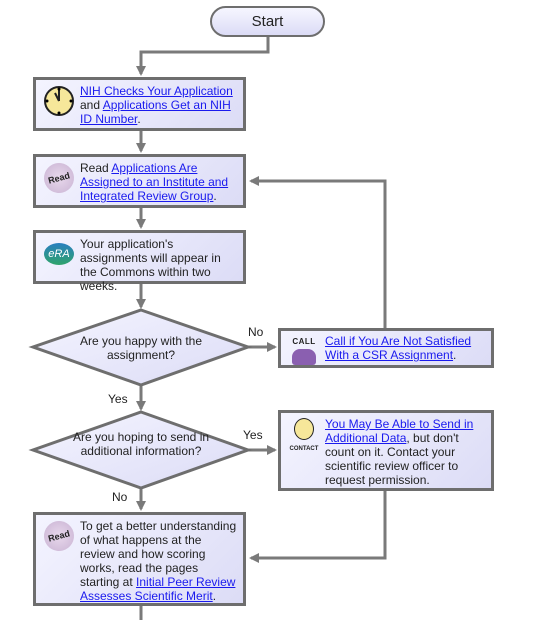 The image size is (535, 620). What do you see at coordinates (156, 91) in the screenshot?
I see `link-nih-checks: NIH Checks Your Application` at bounding box center [156, 91].